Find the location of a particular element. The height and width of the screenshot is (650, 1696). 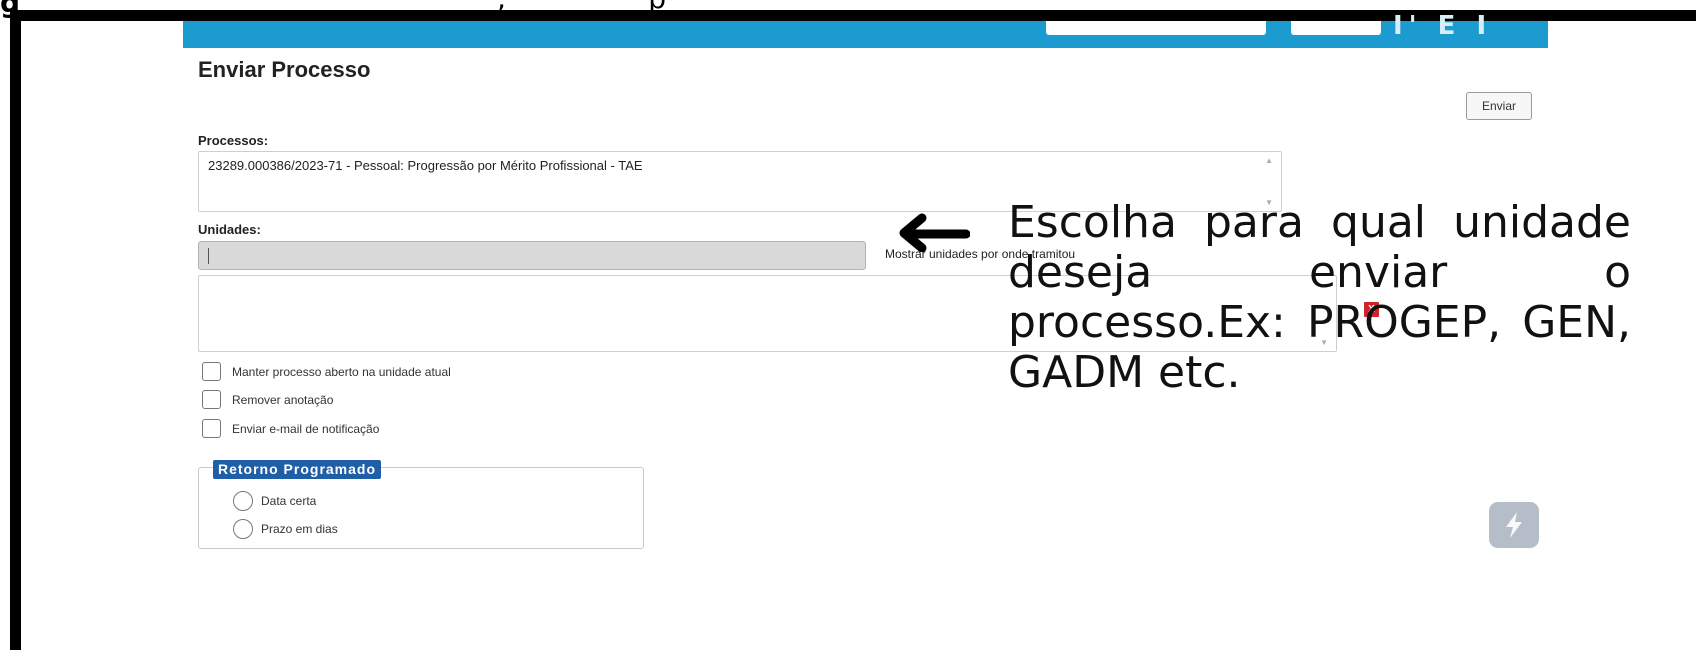

arrow-left-icon is located at coordinates (934, 232).